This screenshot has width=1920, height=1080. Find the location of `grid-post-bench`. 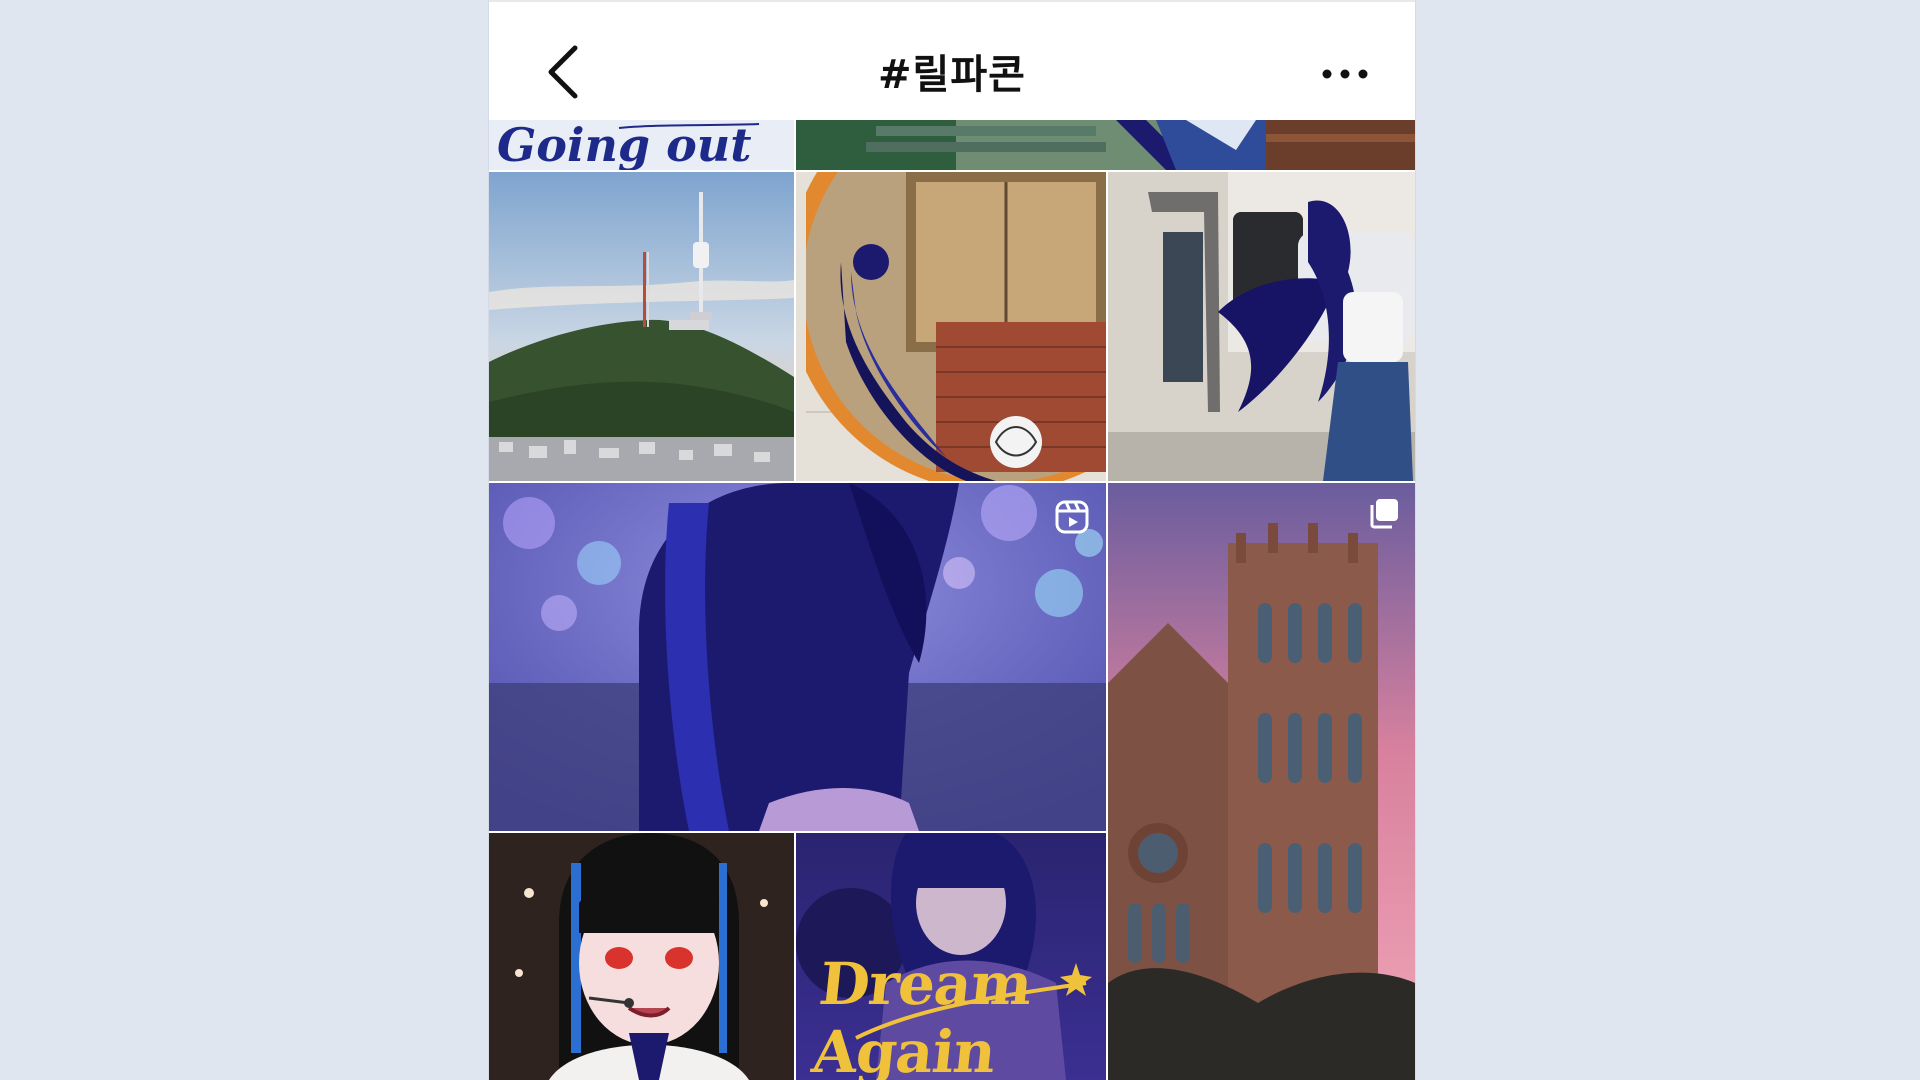

grid-post-bench is located at coordinates (1105, 145).